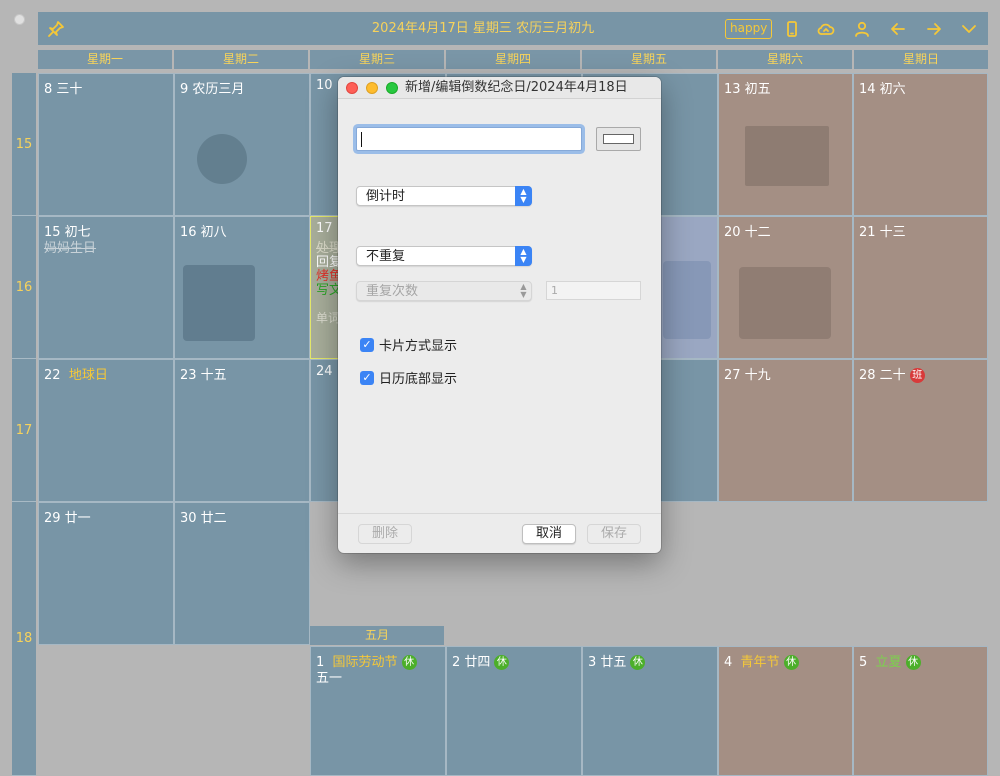  What do you see at coordinates (408, 377) in the screenshot?
I see `calendar-bottom-checkbox: ✓ 日历底部显示` at bounding box center [408, 377].